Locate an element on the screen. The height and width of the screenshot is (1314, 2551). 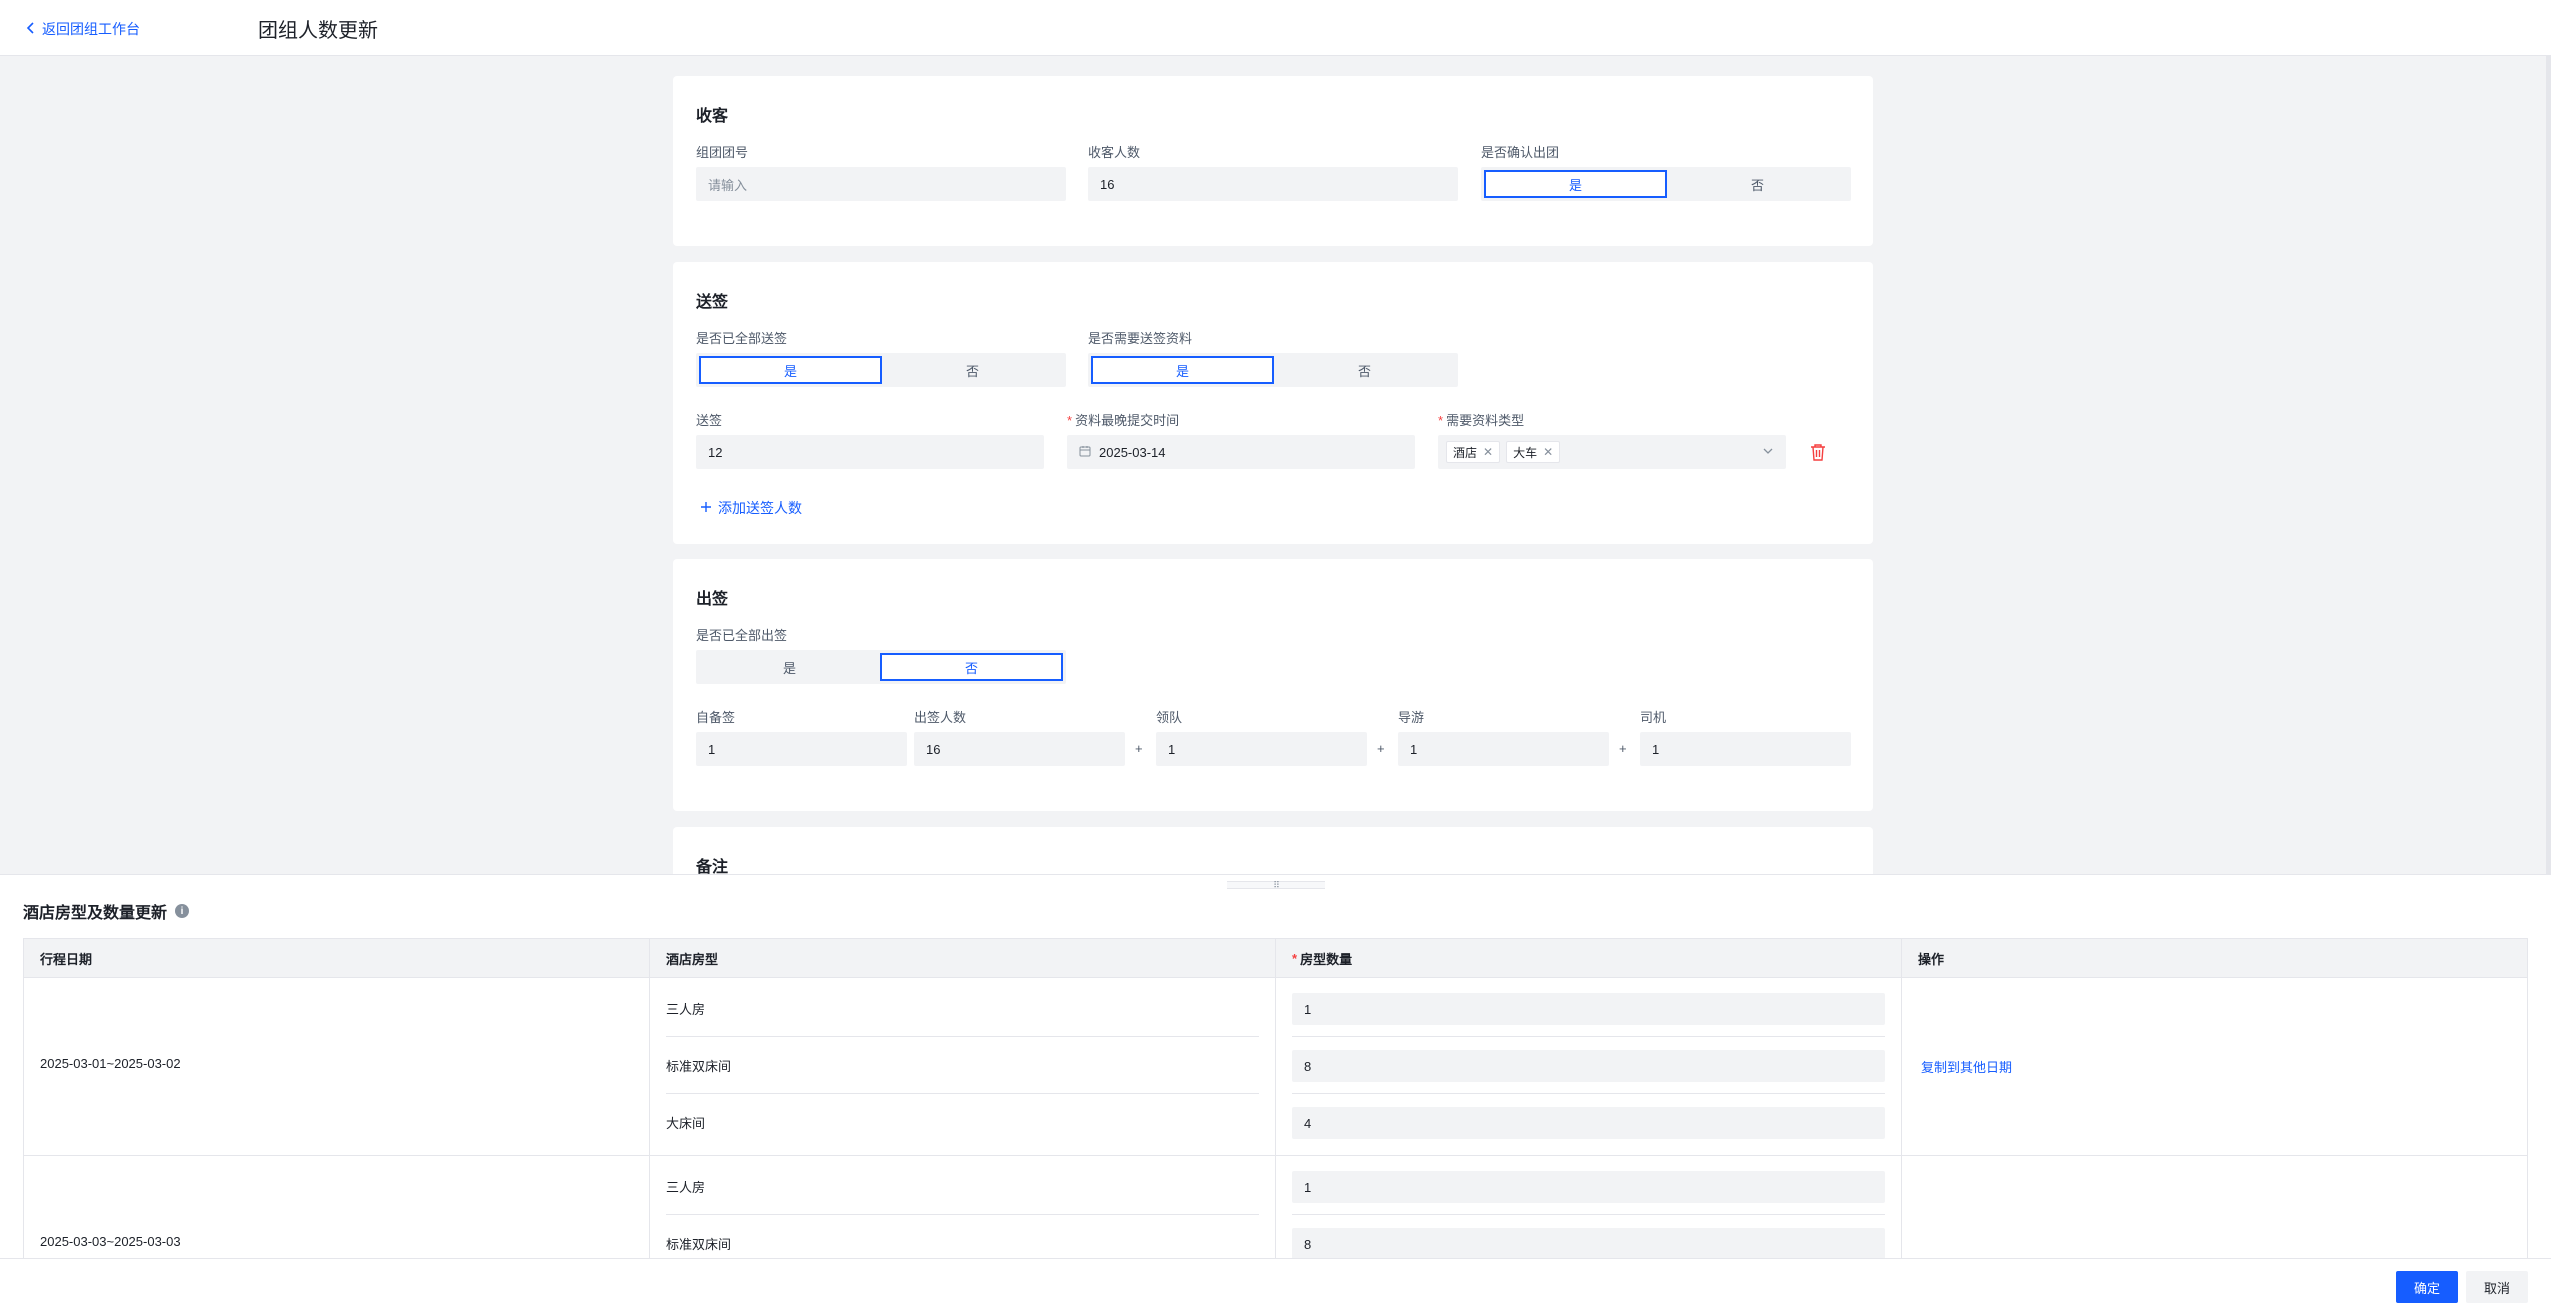
self-visa-label: 自备签 is located at coordinates (716, 717).